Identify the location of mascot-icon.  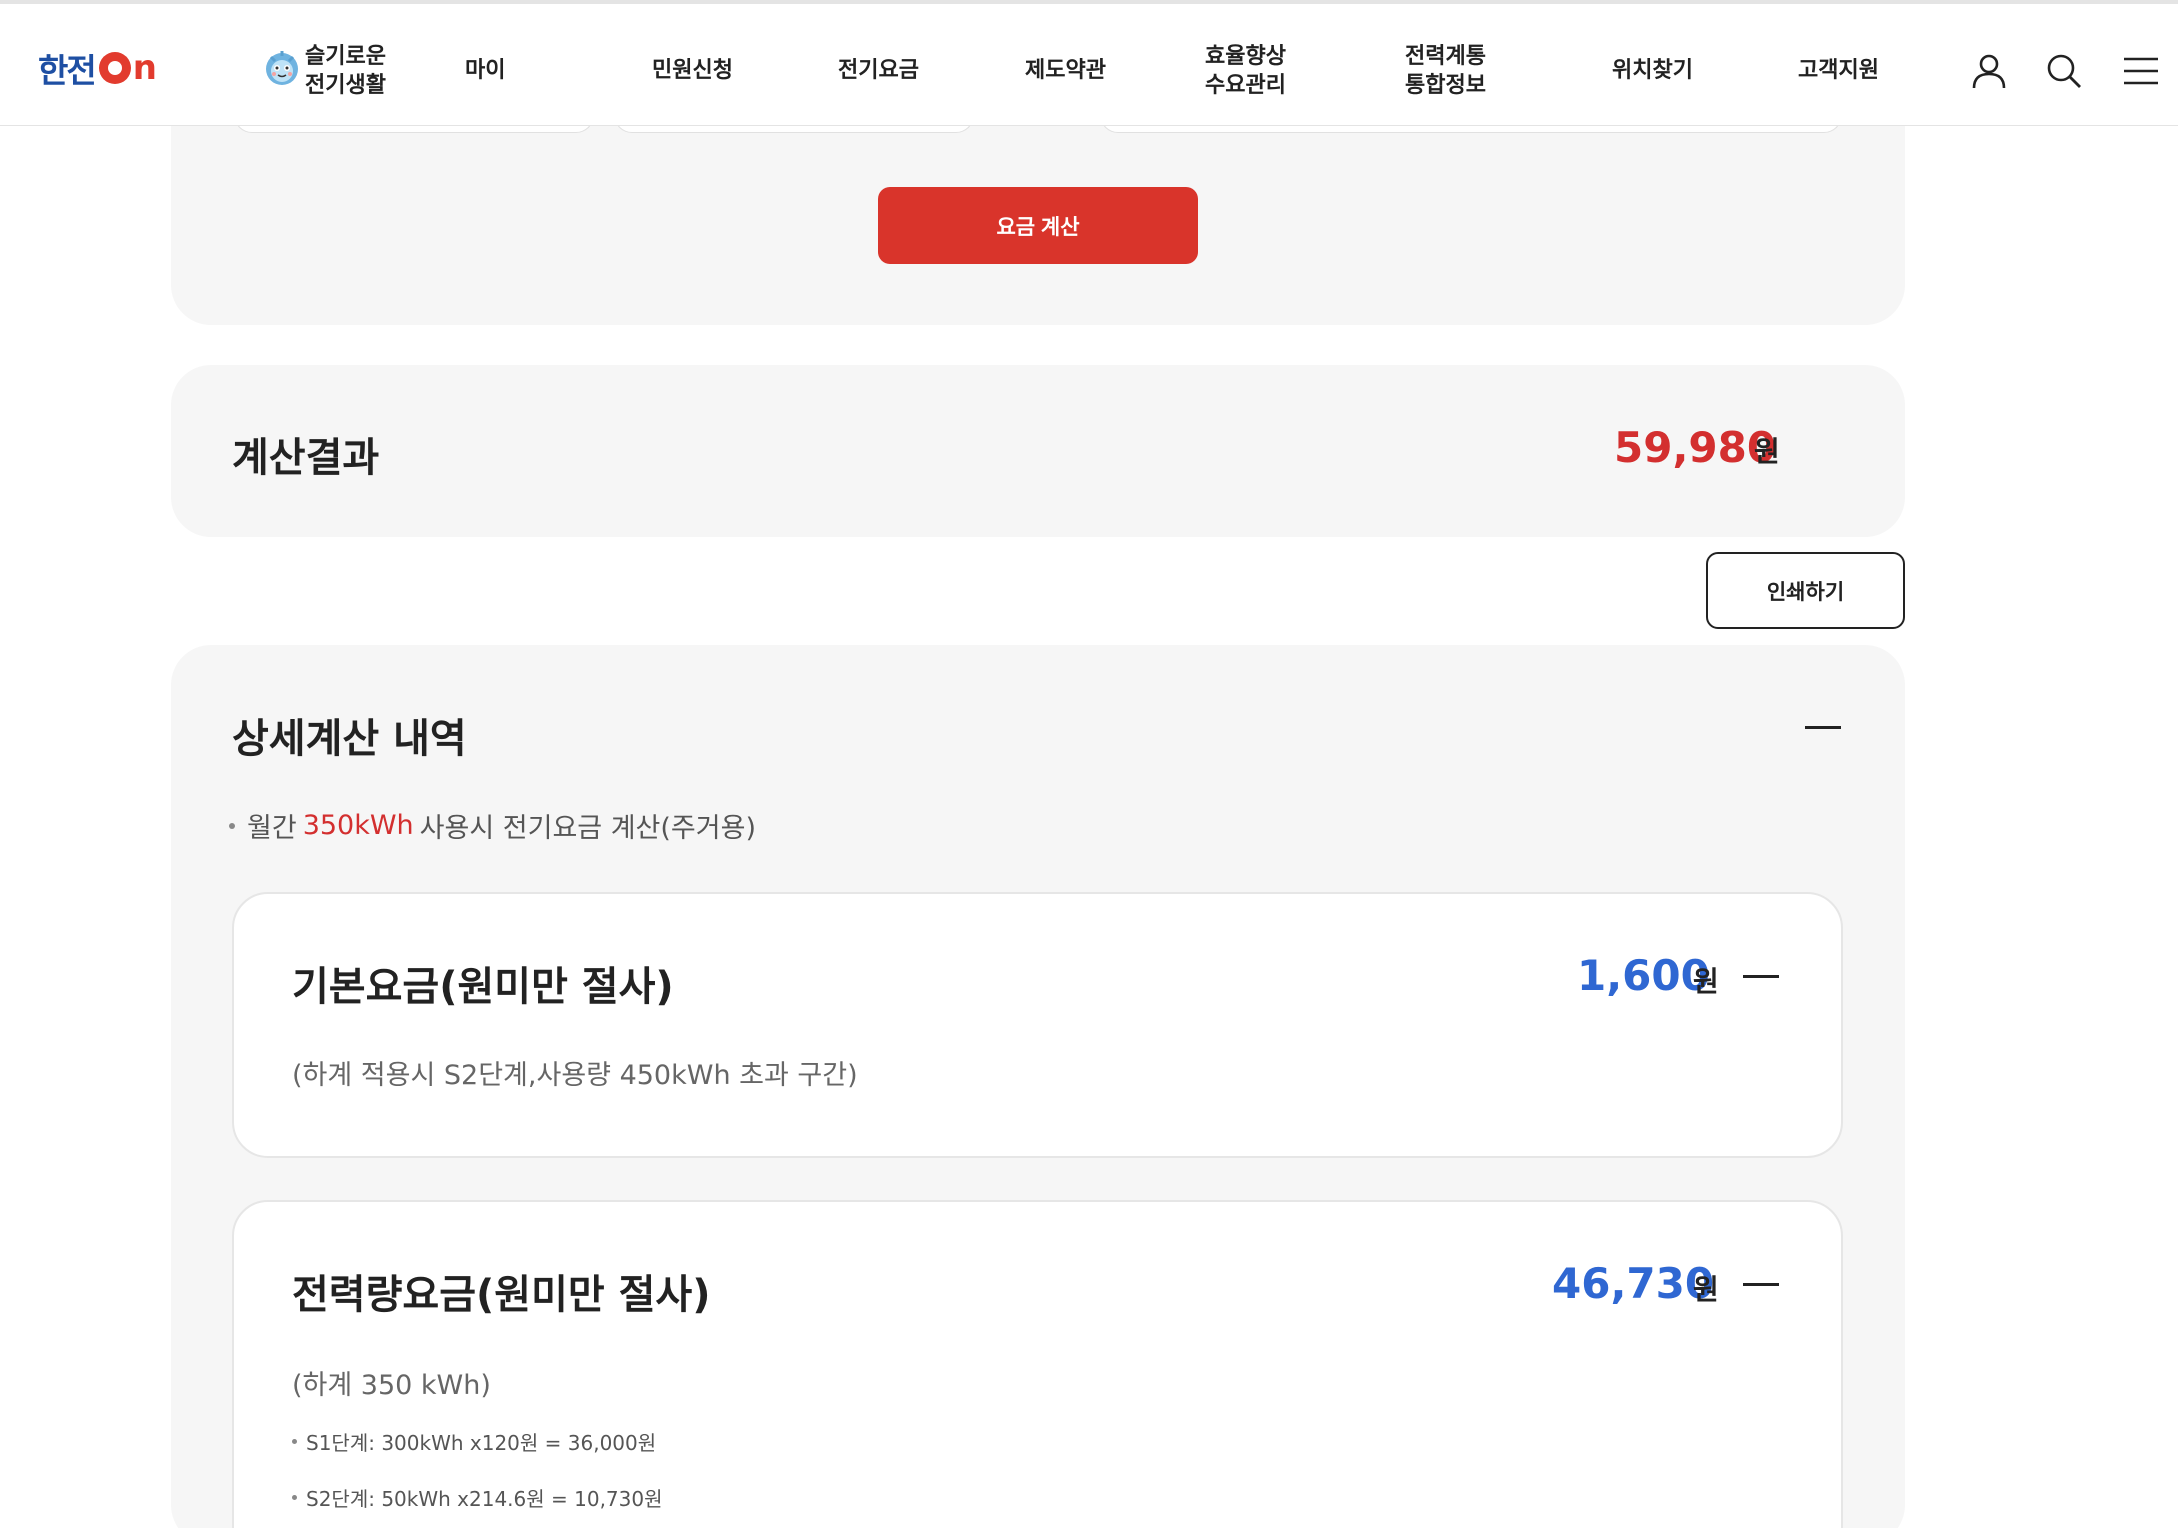
(282, 68).